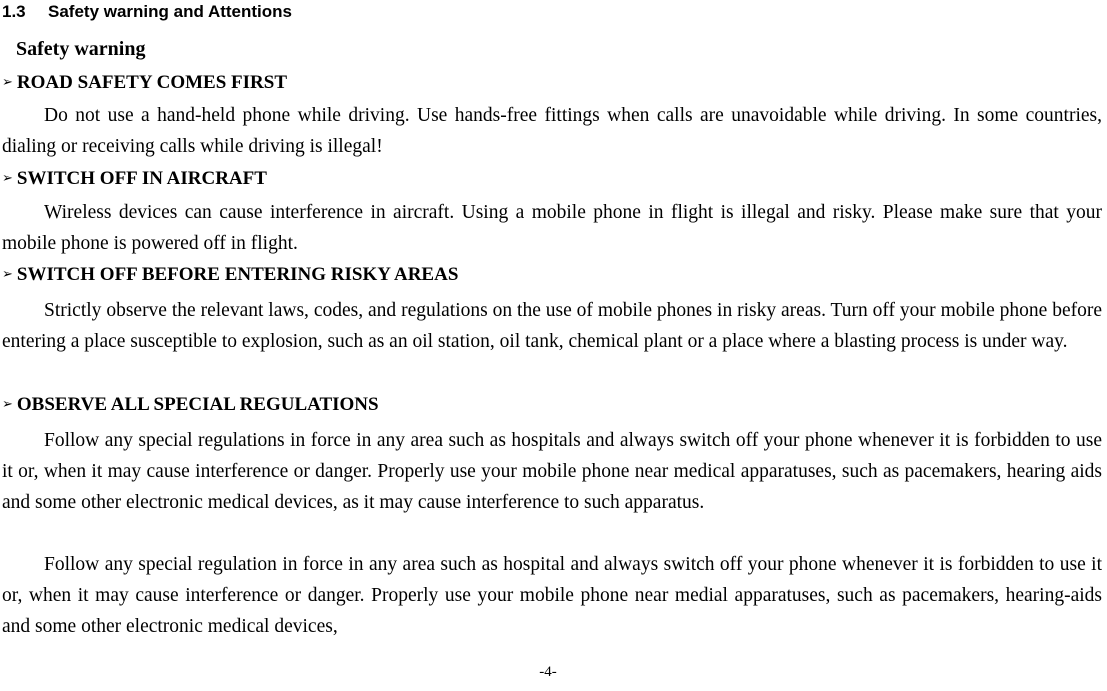 Image resolution: width=1107 pixels, height=691 pixels. Describe the element at coordinates (237, 274) in the screenshot. I see `bullet-heading-label: SWITCH OFF BEFORE ENTERING RISKY AREAS` at that location.